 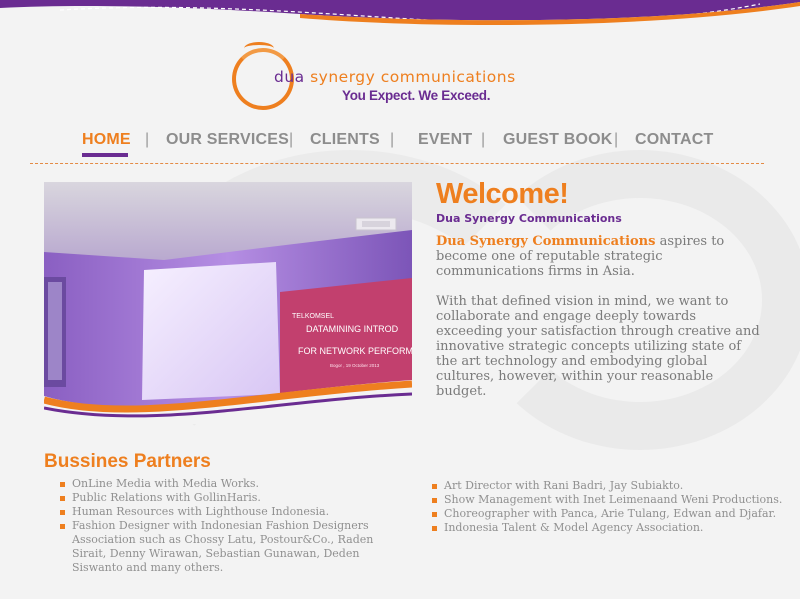 I want to click on nav-our-services: OUR SERVICES, so click(x=227, y=140).